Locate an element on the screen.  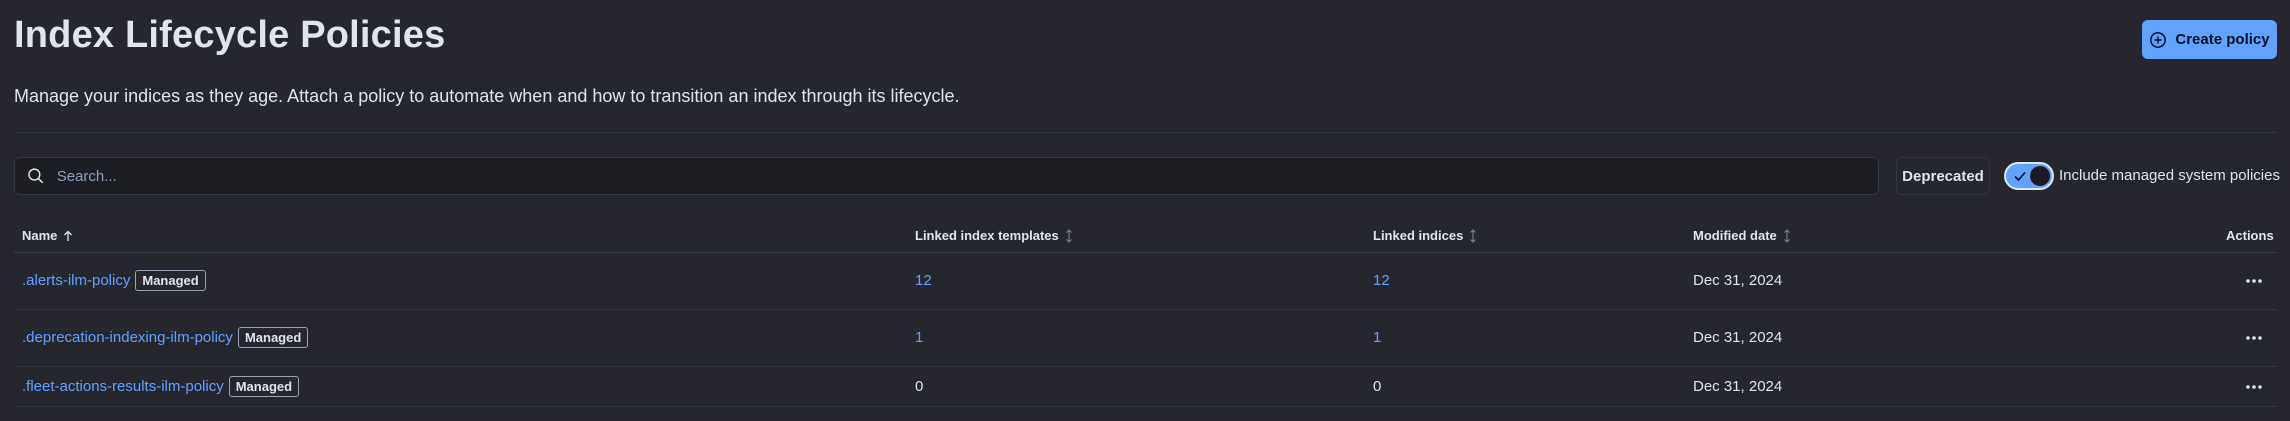
linked-templates-link: 12 is located at coordinates (923, 280).